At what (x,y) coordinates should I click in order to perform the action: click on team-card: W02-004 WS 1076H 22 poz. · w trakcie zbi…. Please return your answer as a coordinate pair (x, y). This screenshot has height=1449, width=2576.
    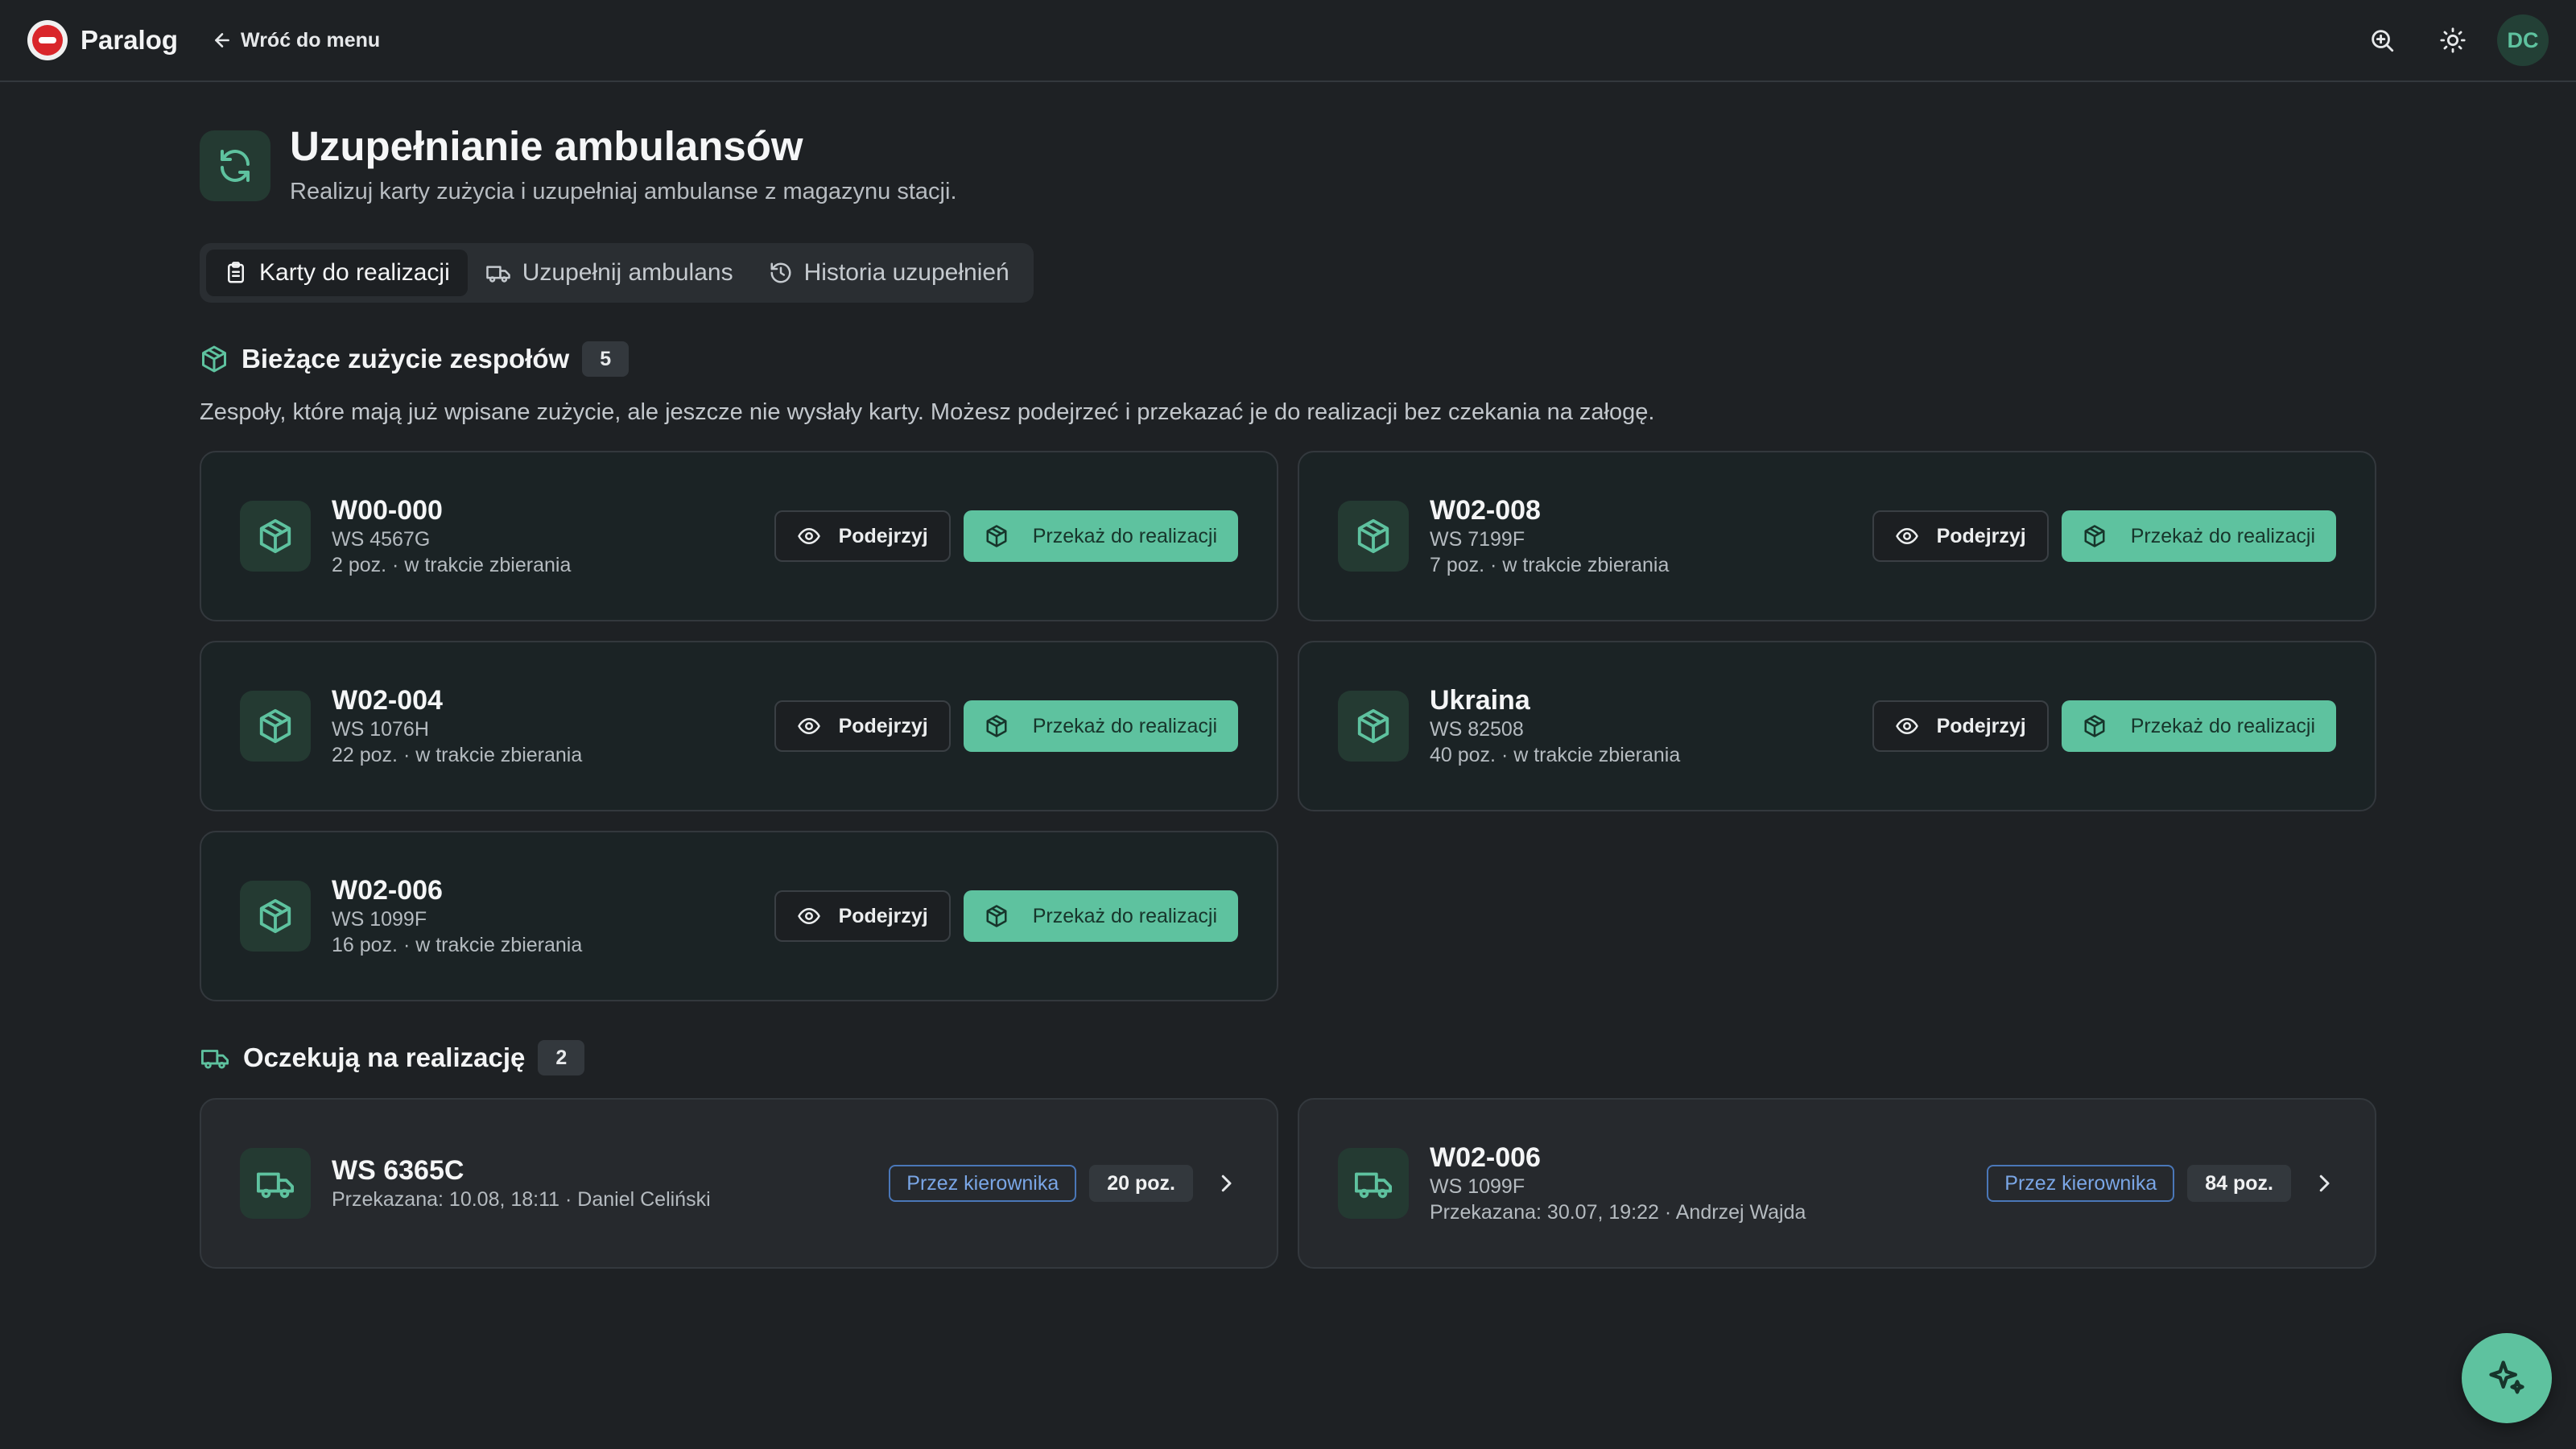
    Looking at the image, I should click on (739, 726).